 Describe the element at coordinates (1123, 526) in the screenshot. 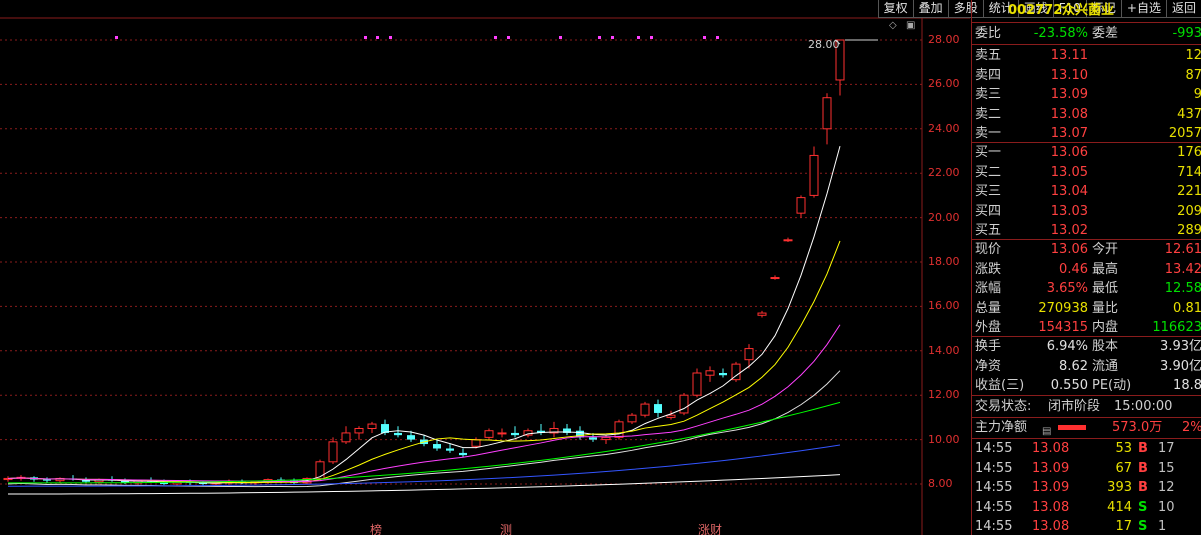

I see `tick-volume: 17` at that location.